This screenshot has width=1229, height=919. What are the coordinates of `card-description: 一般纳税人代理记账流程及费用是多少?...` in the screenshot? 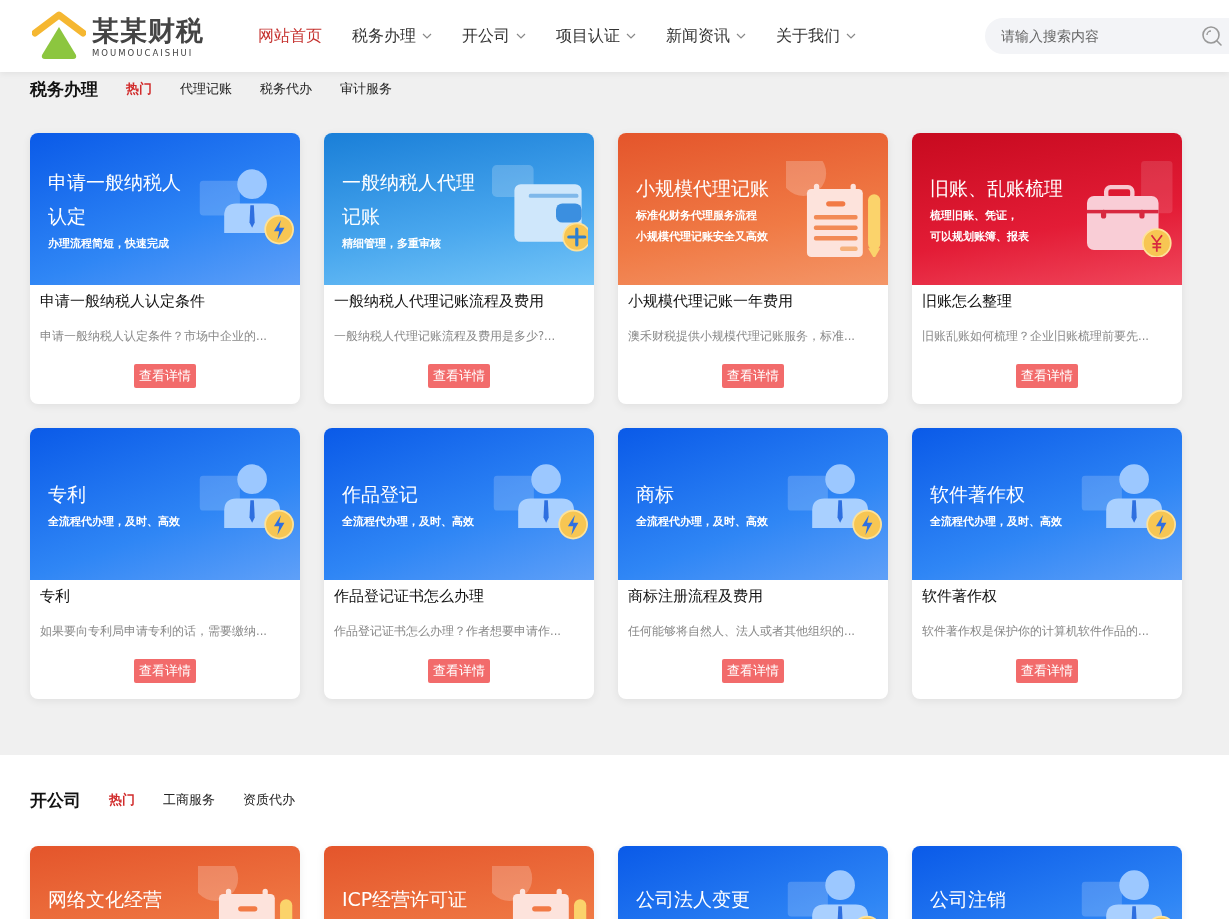 It's located at (445, 336).